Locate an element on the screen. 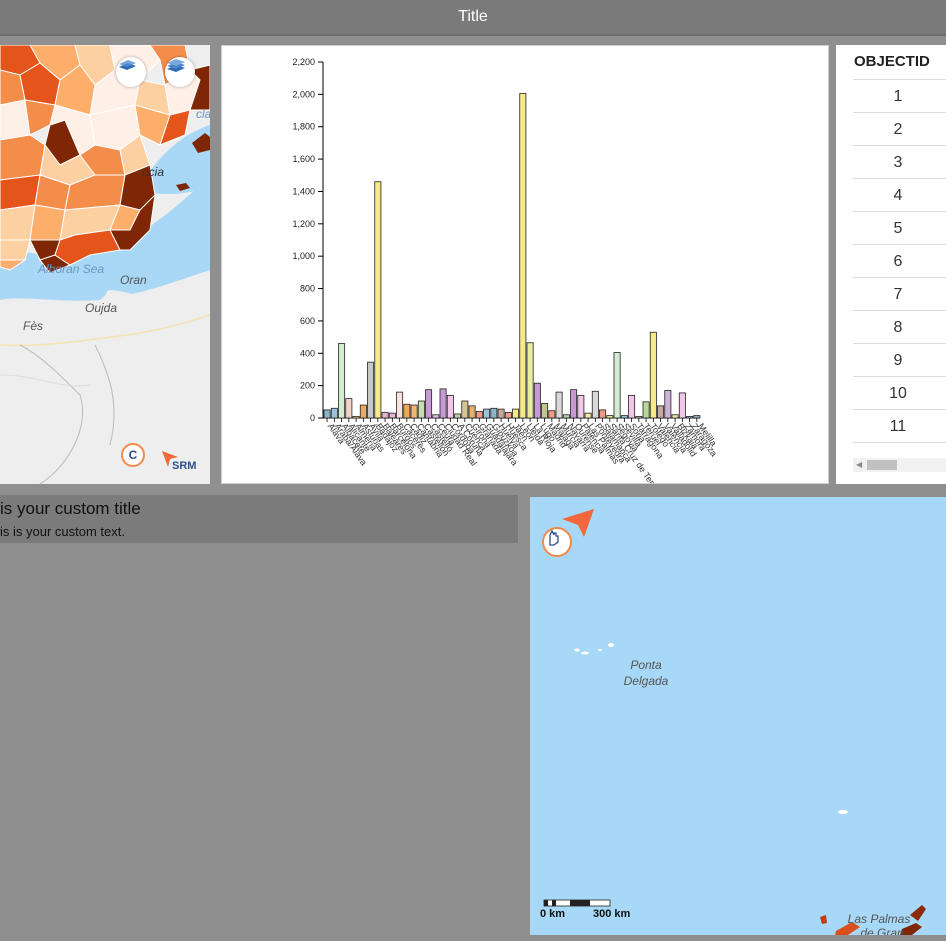 This screenshot has width=946, height=941. y-tick-label: 1,200 is located at coordinates (303, 224).